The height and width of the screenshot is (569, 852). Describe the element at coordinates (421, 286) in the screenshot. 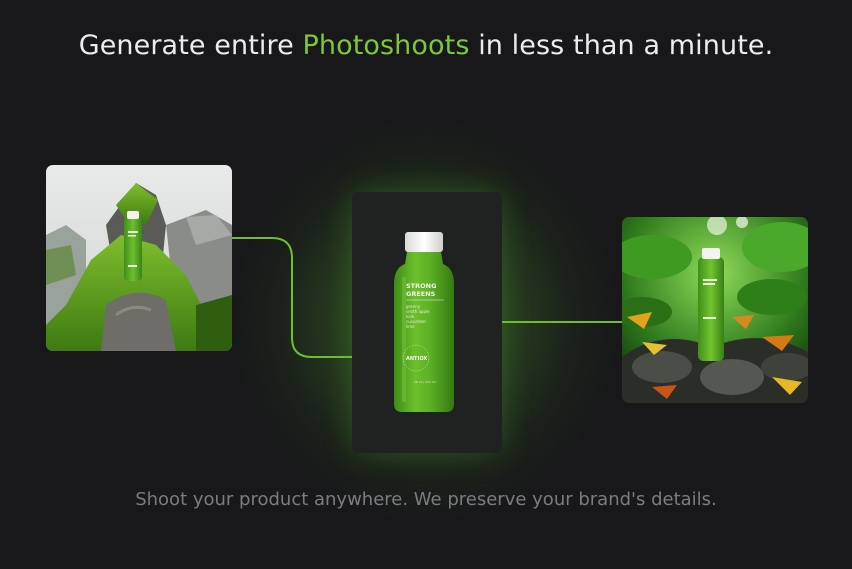

I see `label-brand-top: STRONG` at that location.